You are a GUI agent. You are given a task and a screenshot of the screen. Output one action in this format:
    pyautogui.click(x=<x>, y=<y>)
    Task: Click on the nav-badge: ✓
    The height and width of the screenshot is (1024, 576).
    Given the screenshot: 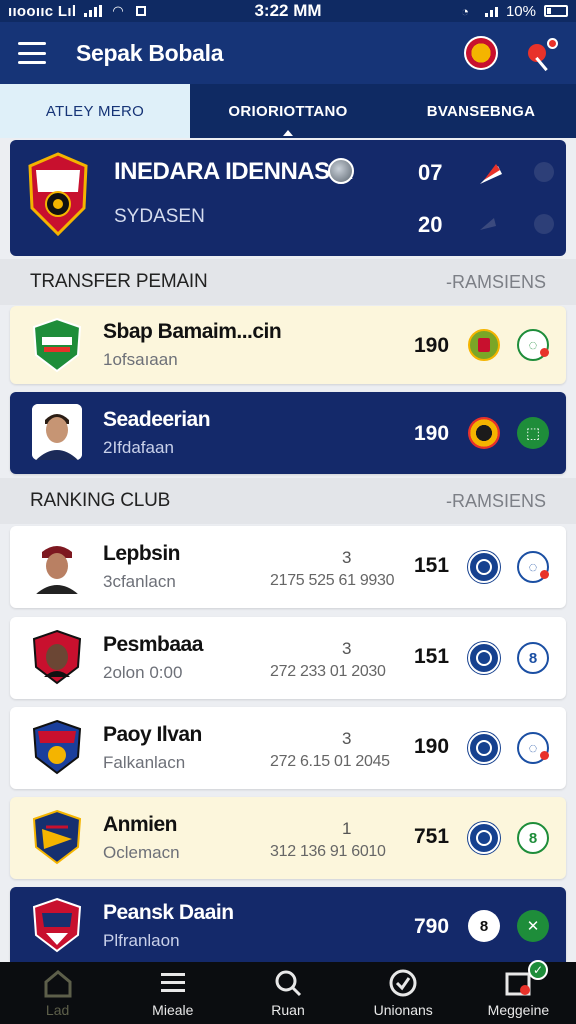 What is the action you would take?
    pyautogui.click(x=538, y=970)
    